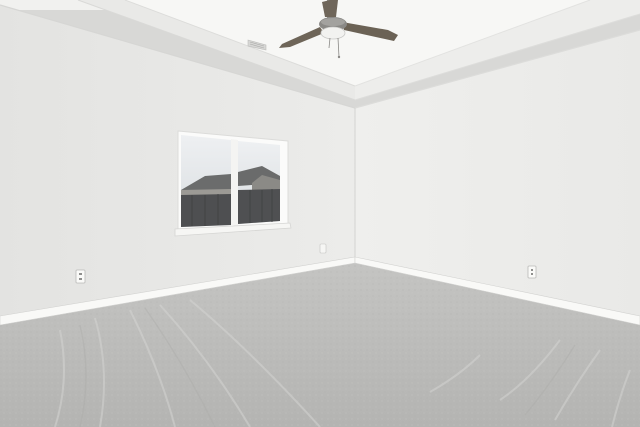 The width and height of the screenshot is (640, 427). What do you see at coordinates (206, 210) in the screenshot?
I see `neighbor-fence` at bounding box center [206, 210].